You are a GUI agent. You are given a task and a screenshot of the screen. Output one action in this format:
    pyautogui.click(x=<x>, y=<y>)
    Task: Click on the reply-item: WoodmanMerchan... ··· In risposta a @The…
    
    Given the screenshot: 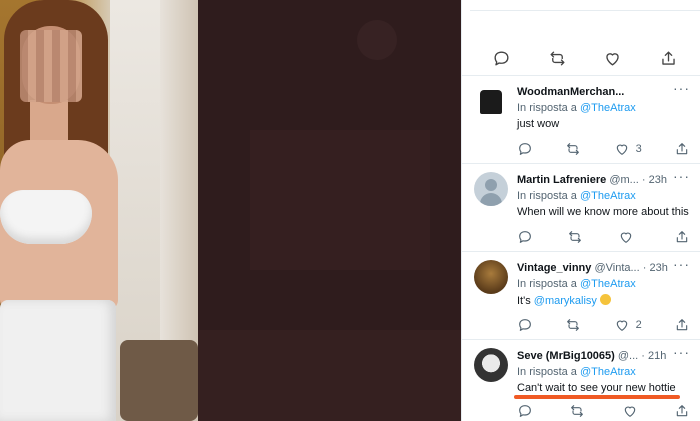 What is the action you would take?
    pyautogui.click(x=581, y=120)
    